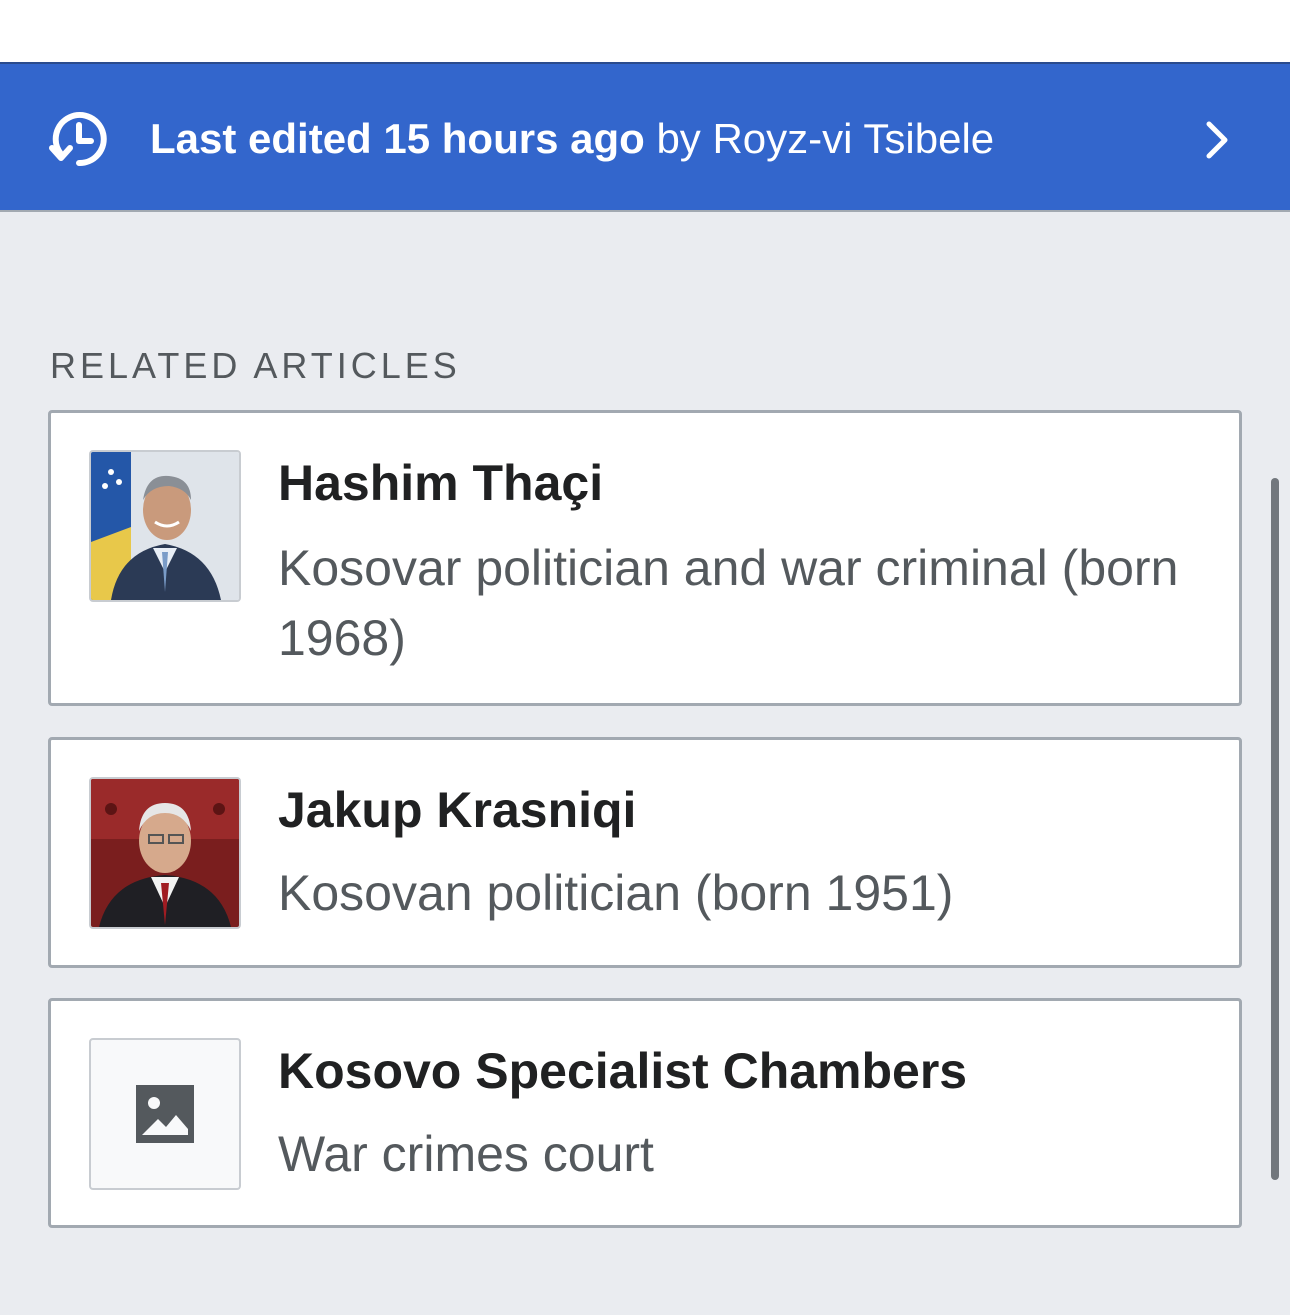 The image size is (1290, 1315). Describe the element at coordinates (397, 138) in the screenshot. I see `last-edited-time: Last edited 15 hours ago` at that location.